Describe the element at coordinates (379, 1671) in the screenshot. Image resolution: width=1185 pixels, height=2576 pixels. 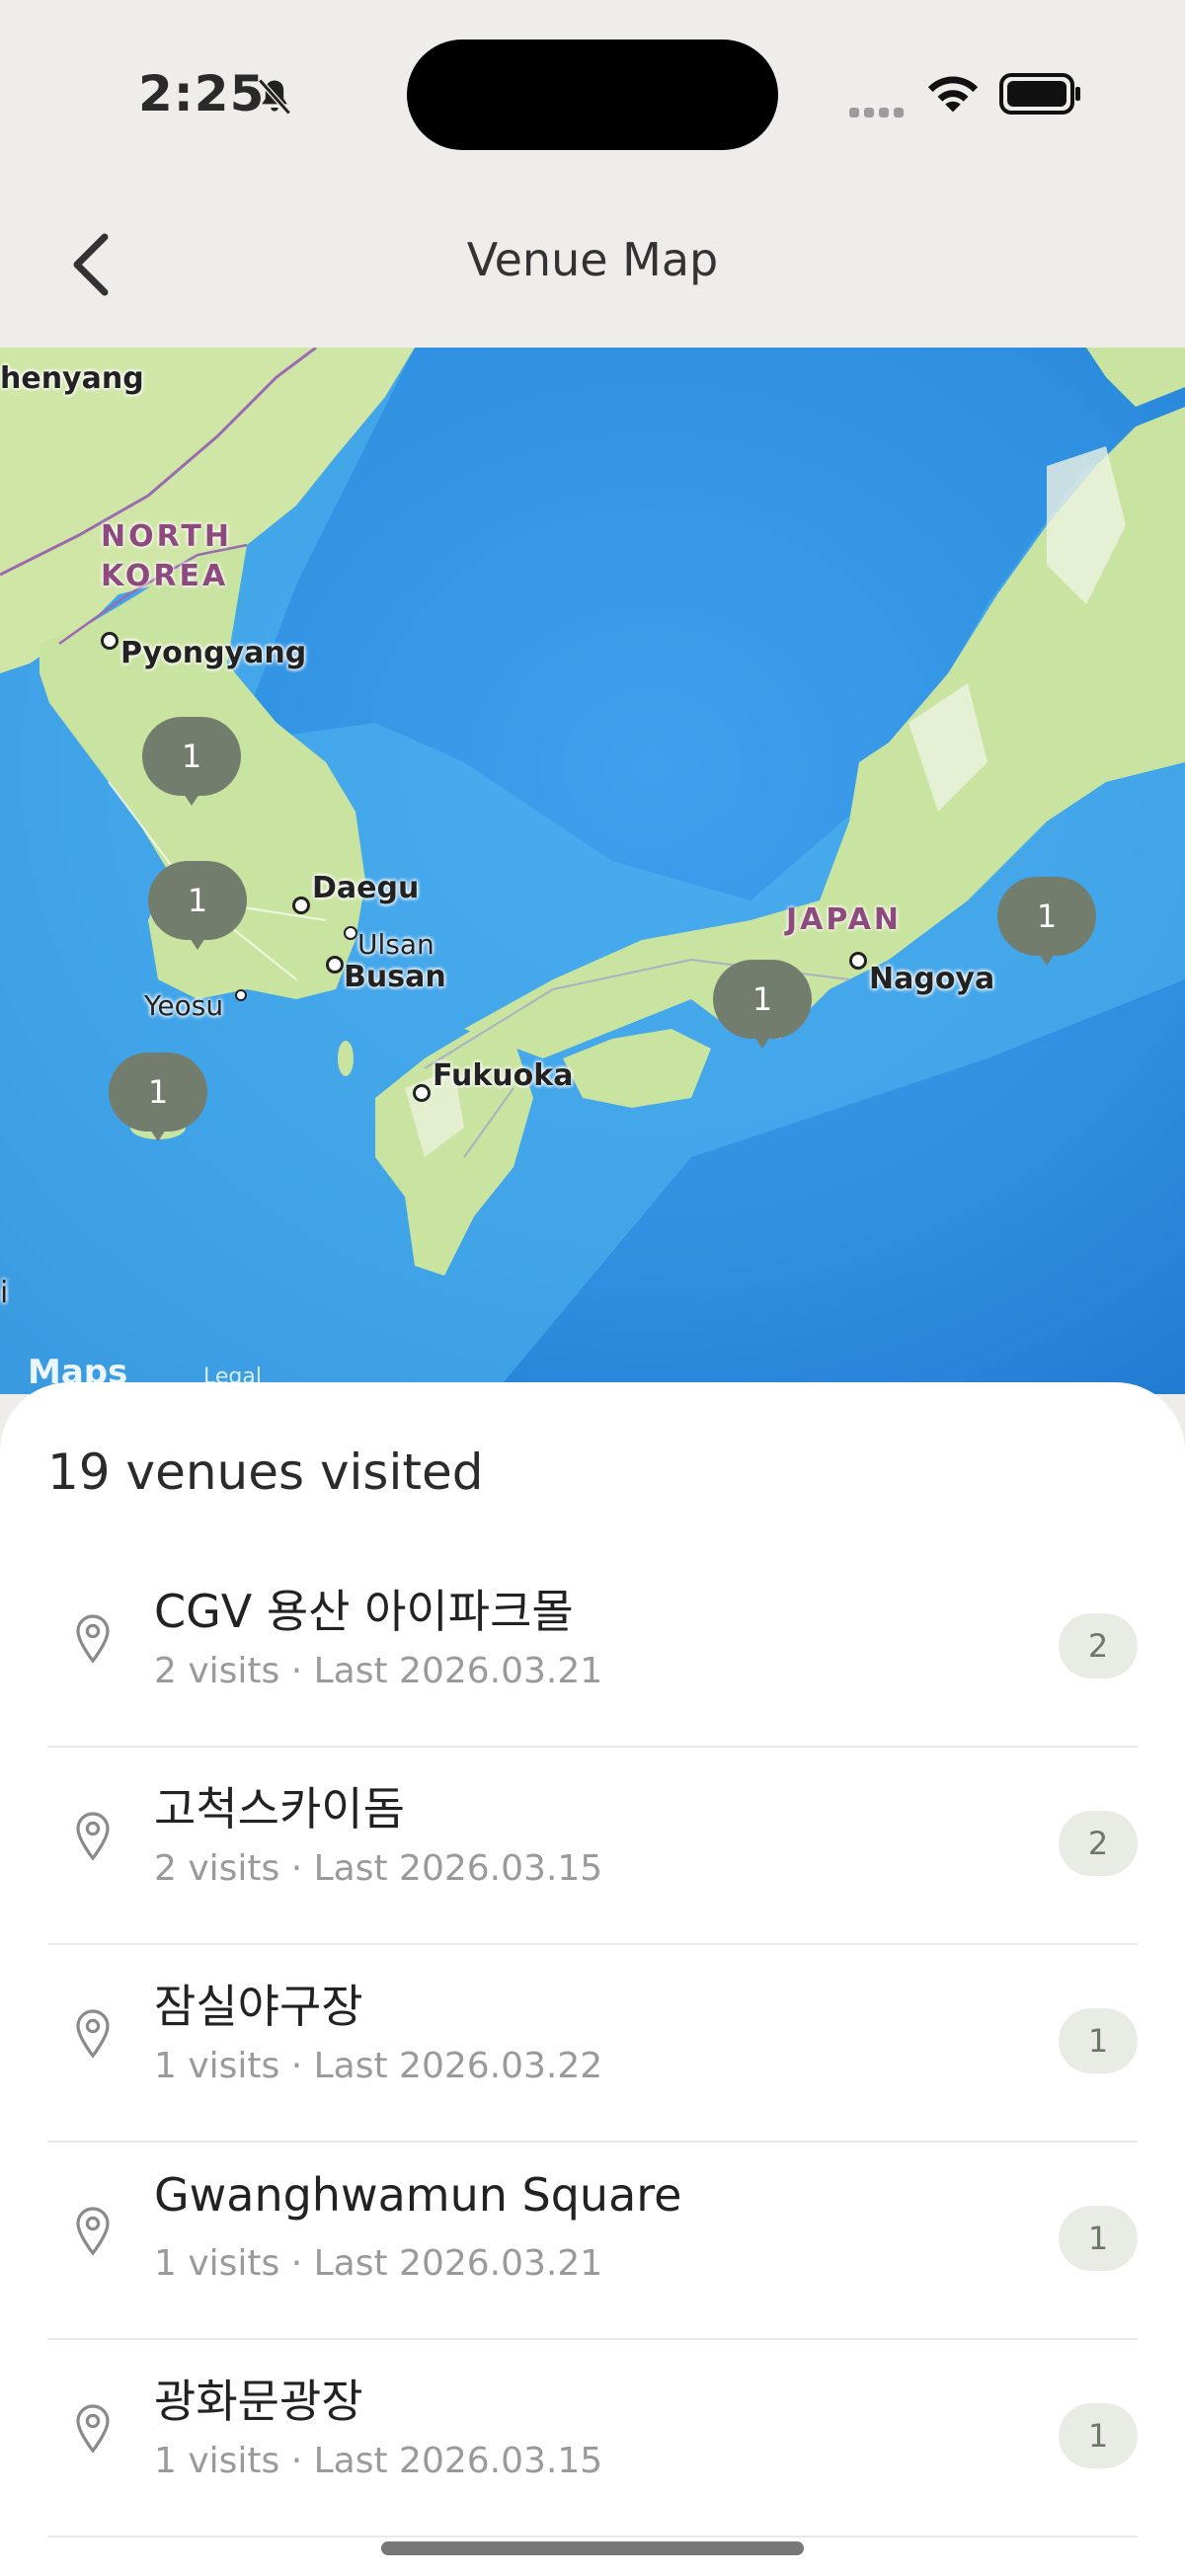
I see `venue-visits-meta: 2 visits · Last 2026.03.21` at that location.